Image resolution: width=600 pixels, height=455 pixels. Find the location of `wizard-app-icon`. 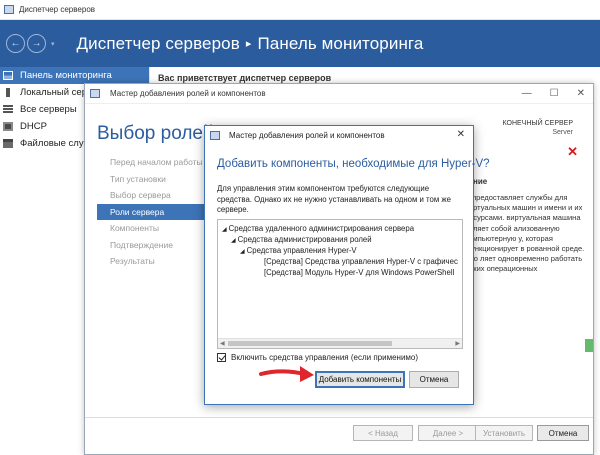

wizard-app-icon is located at coordinates (95, 93).